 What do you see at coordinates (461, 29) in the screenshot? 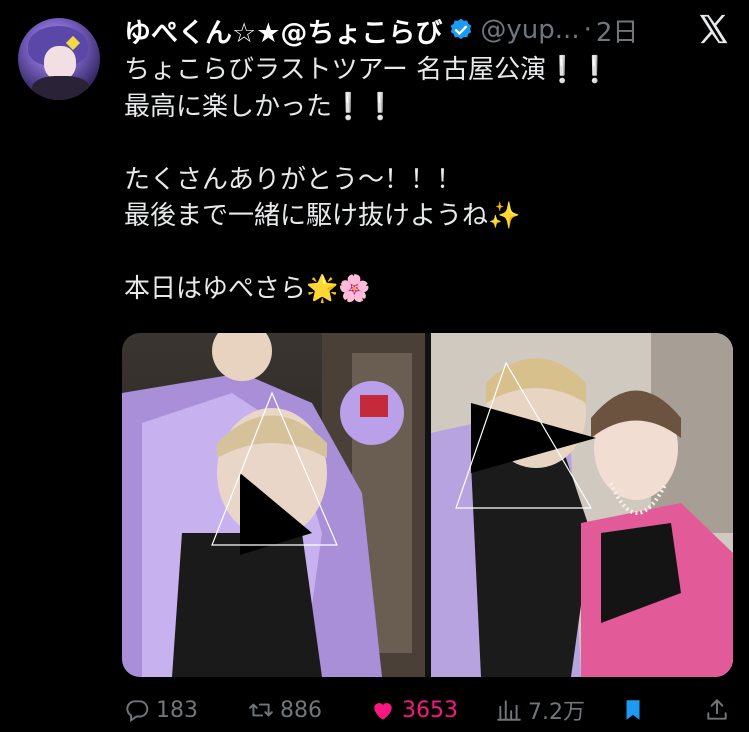
I see `verified-badge-icon` at bounding box center [461, 29].